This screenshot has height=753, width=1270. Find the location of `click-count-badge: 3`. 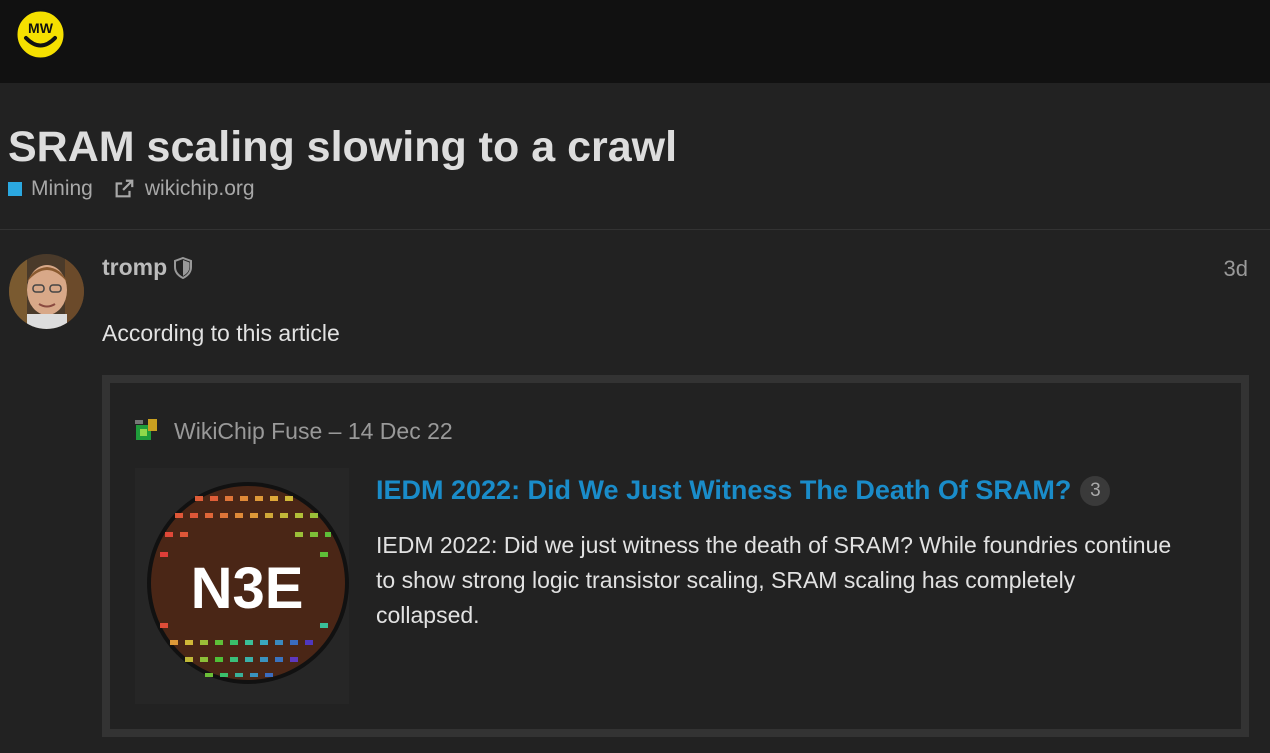

click-count-badge: 3 is located at coordinates (1095, 490).